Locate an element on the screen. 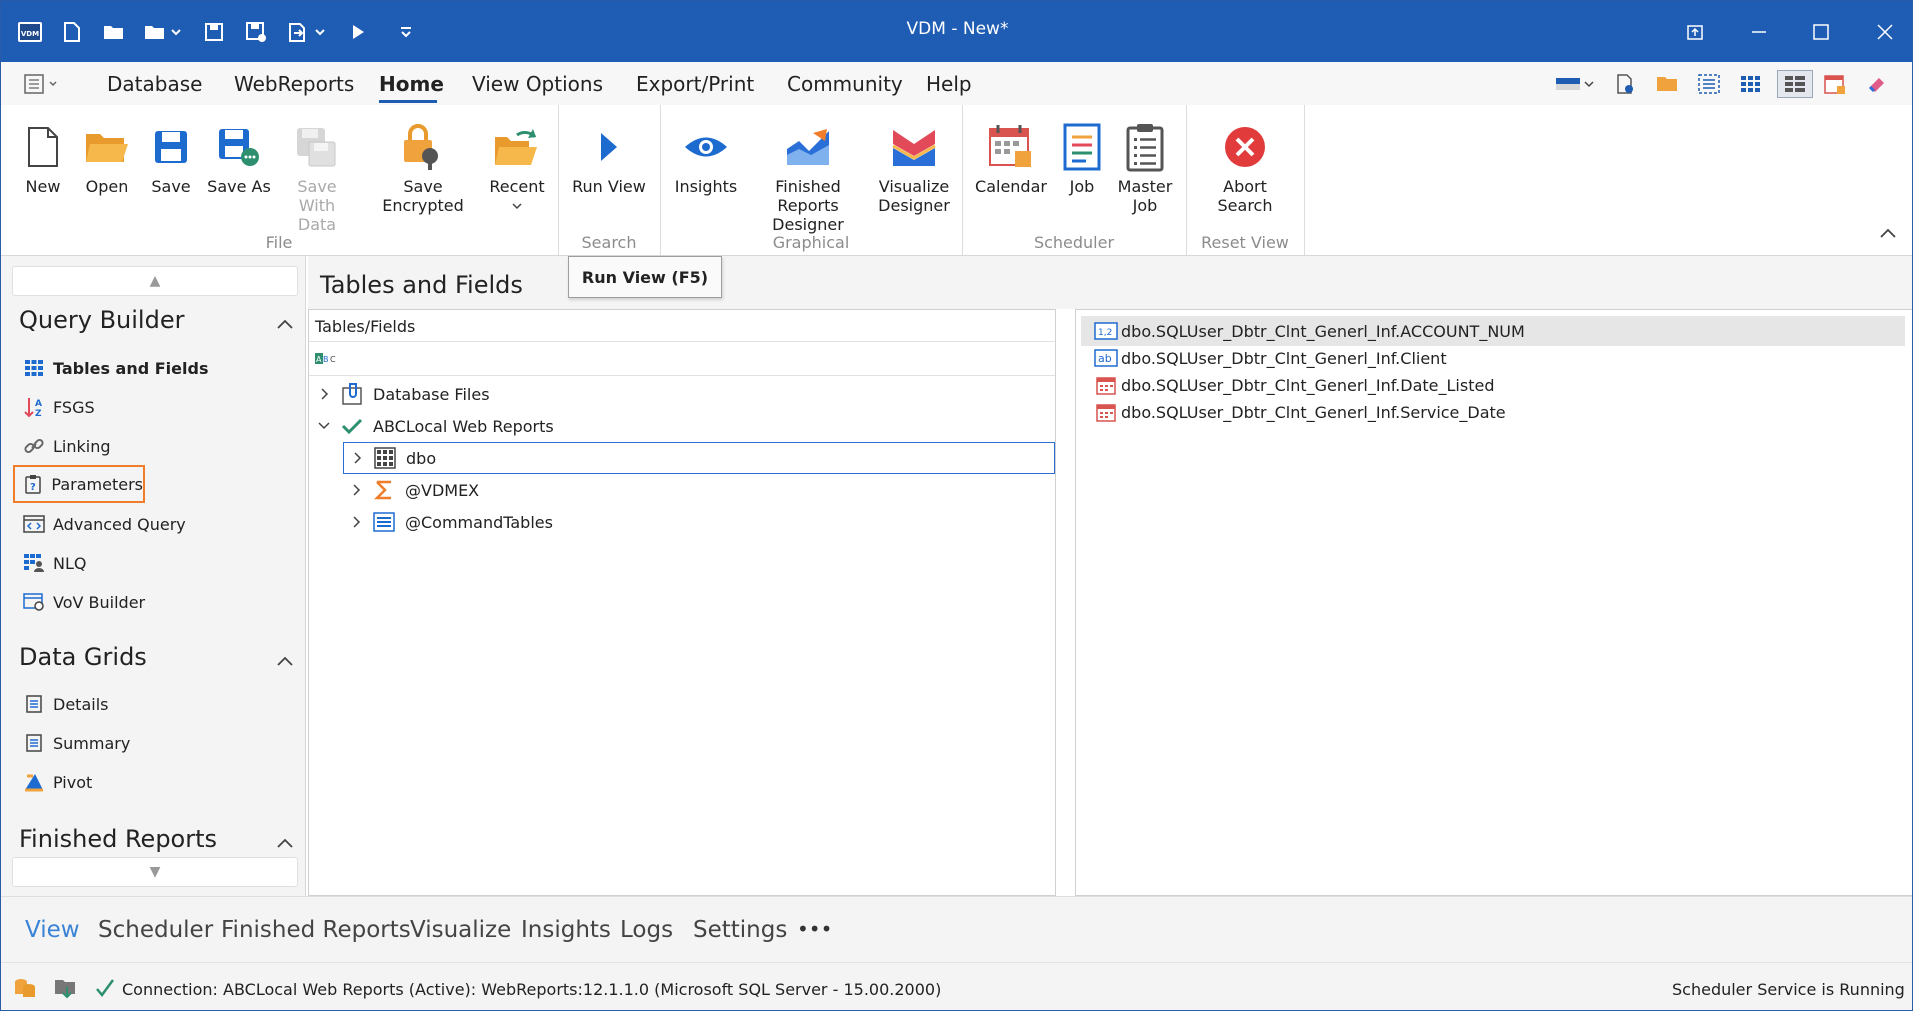  menu-view-options: View Options is located at coordinates (537, 84).